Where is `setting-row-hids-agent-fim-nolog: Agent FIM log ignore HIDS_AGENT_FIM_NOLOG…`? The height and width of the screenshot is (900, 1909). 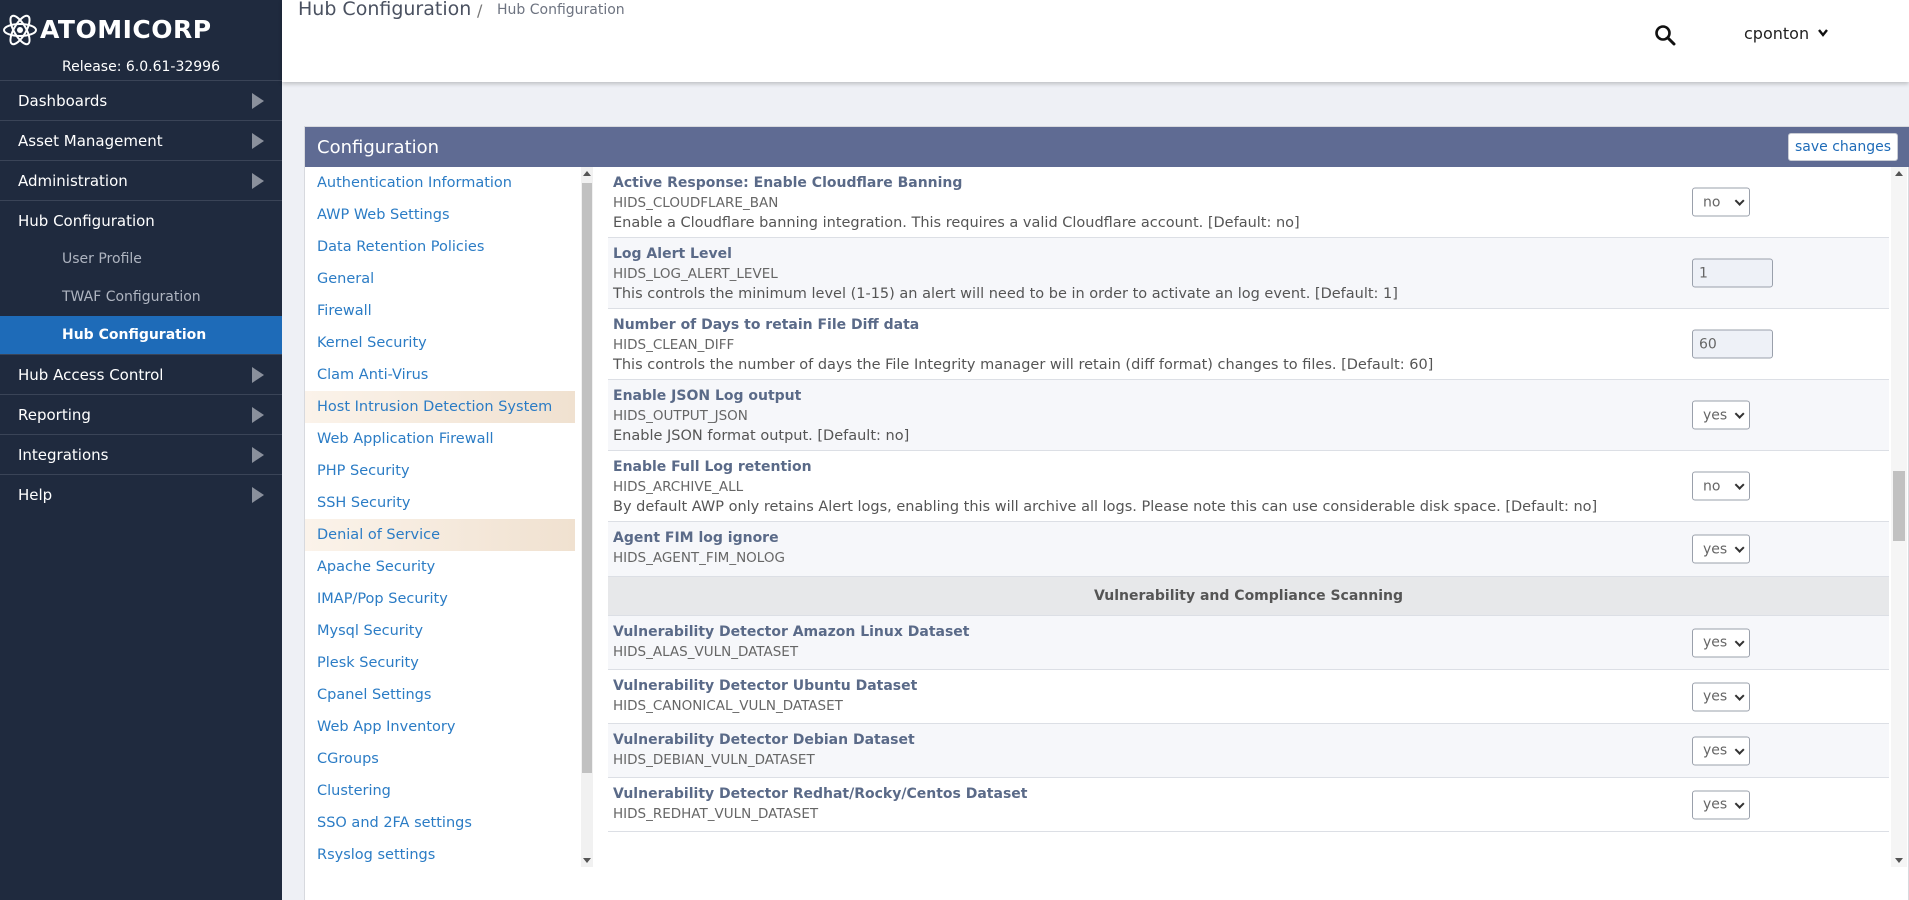 setting-row-hids-agent-fim-nolog: Agent FIM log ignore HIDS_AGENT_FIM_NOLOG… is located at coordinates (1248, 549).